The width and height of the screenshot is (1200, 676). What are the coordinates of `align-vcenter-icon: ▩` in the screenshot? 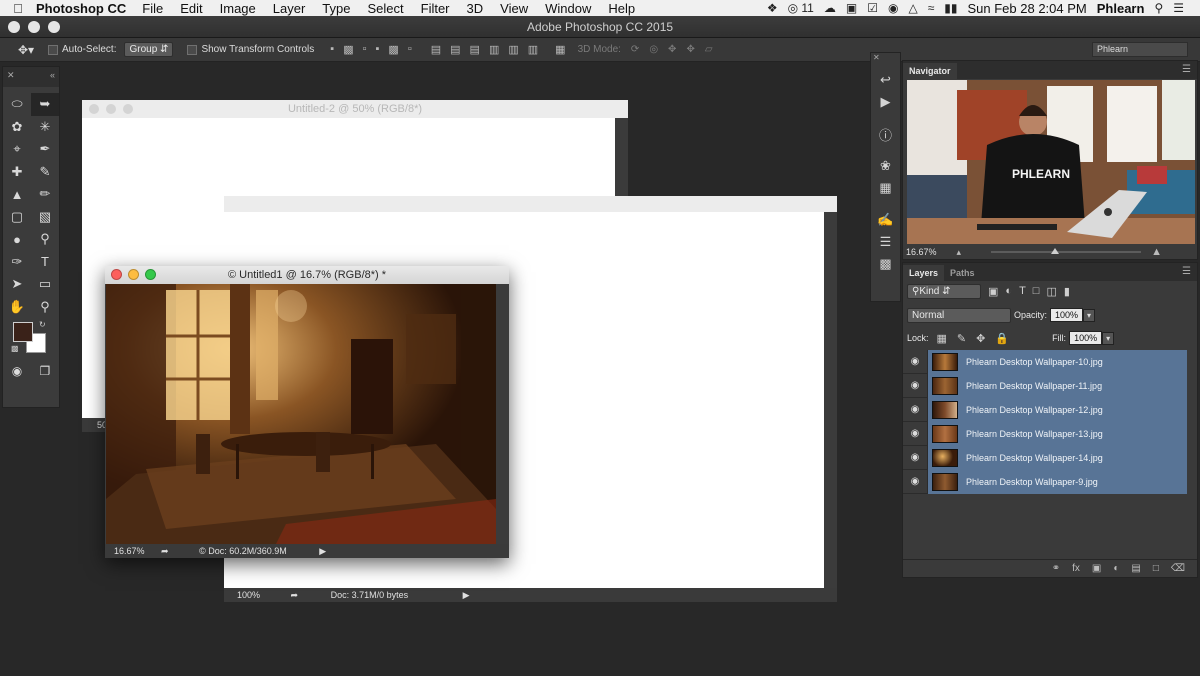 It's located at (348, 49).